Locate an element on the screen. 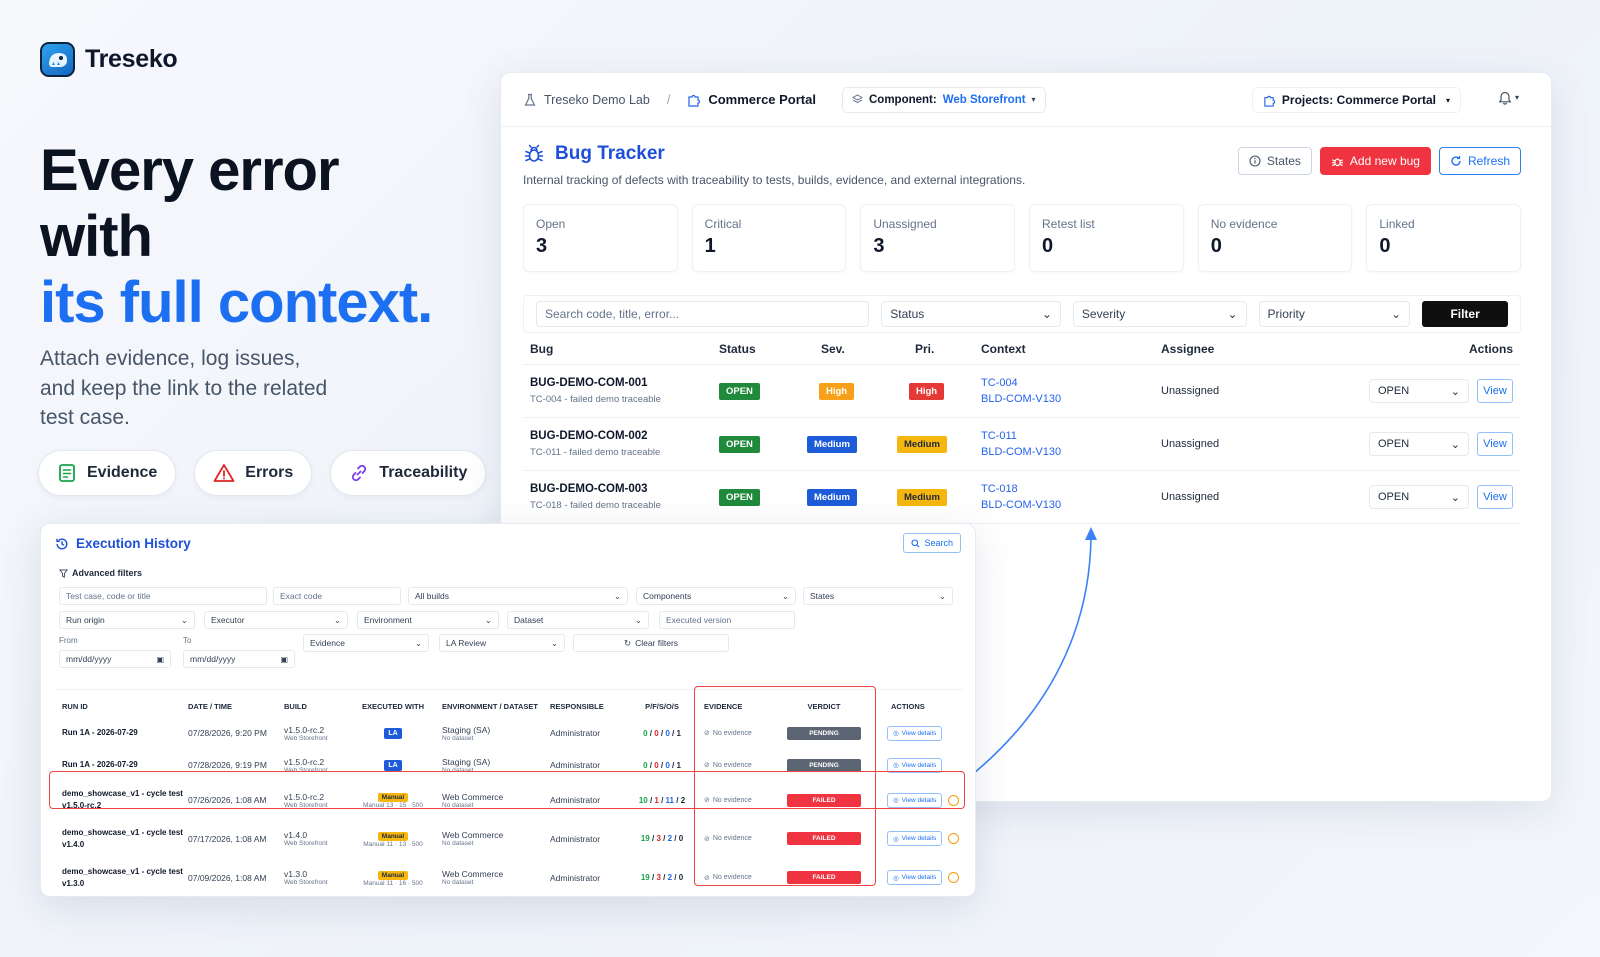  add-new-bug-button: Add new bug is located at coordinates (1375, 161).